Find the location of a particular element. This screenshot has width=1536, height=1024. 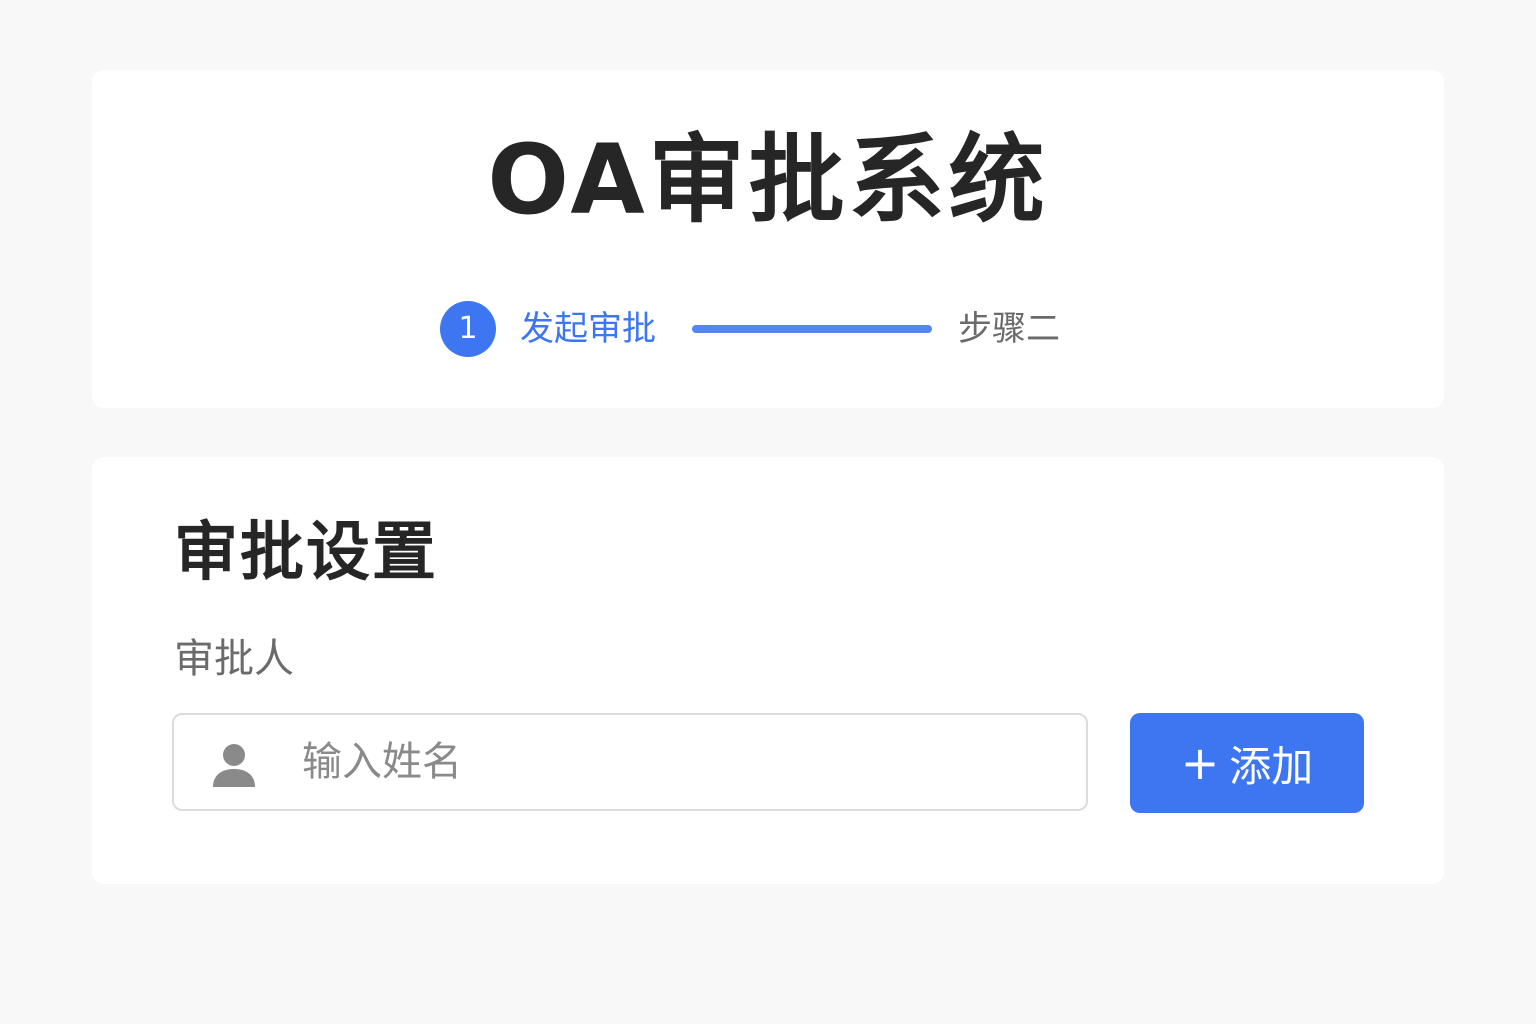

step-1-number-badge: 1 is located at coordinates (468, 329).